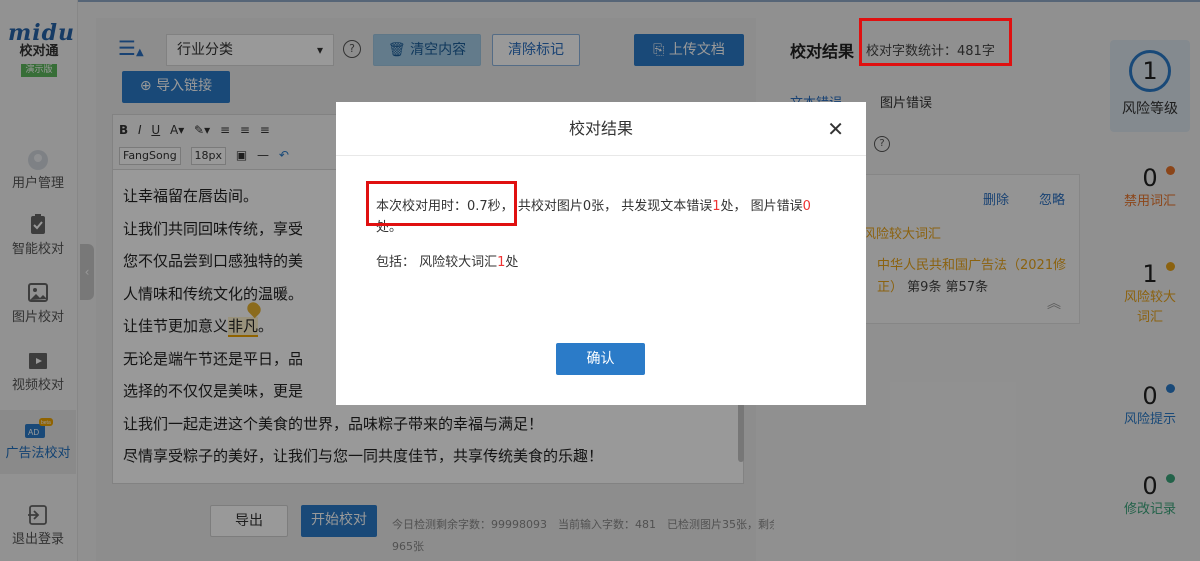 The image size is (1200, 561). Describe the element at coordinates (835, 129) in the screenshot. I see `close-icon: ✕` at that location.